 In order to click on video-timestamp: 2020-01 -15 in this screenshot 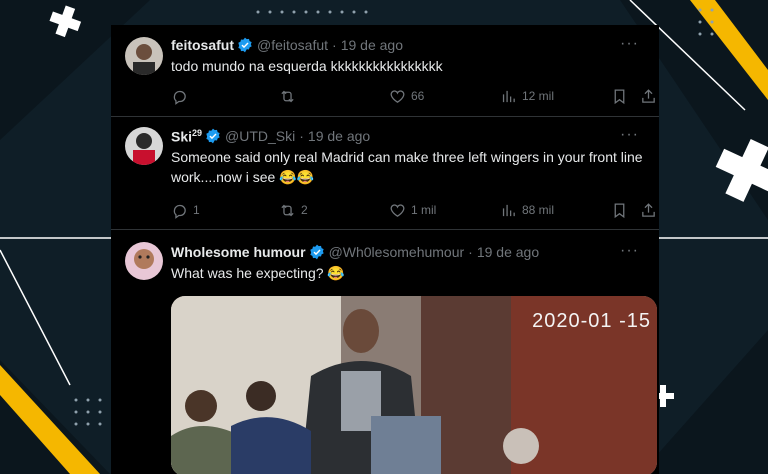, I will do `click(591, 321)`.